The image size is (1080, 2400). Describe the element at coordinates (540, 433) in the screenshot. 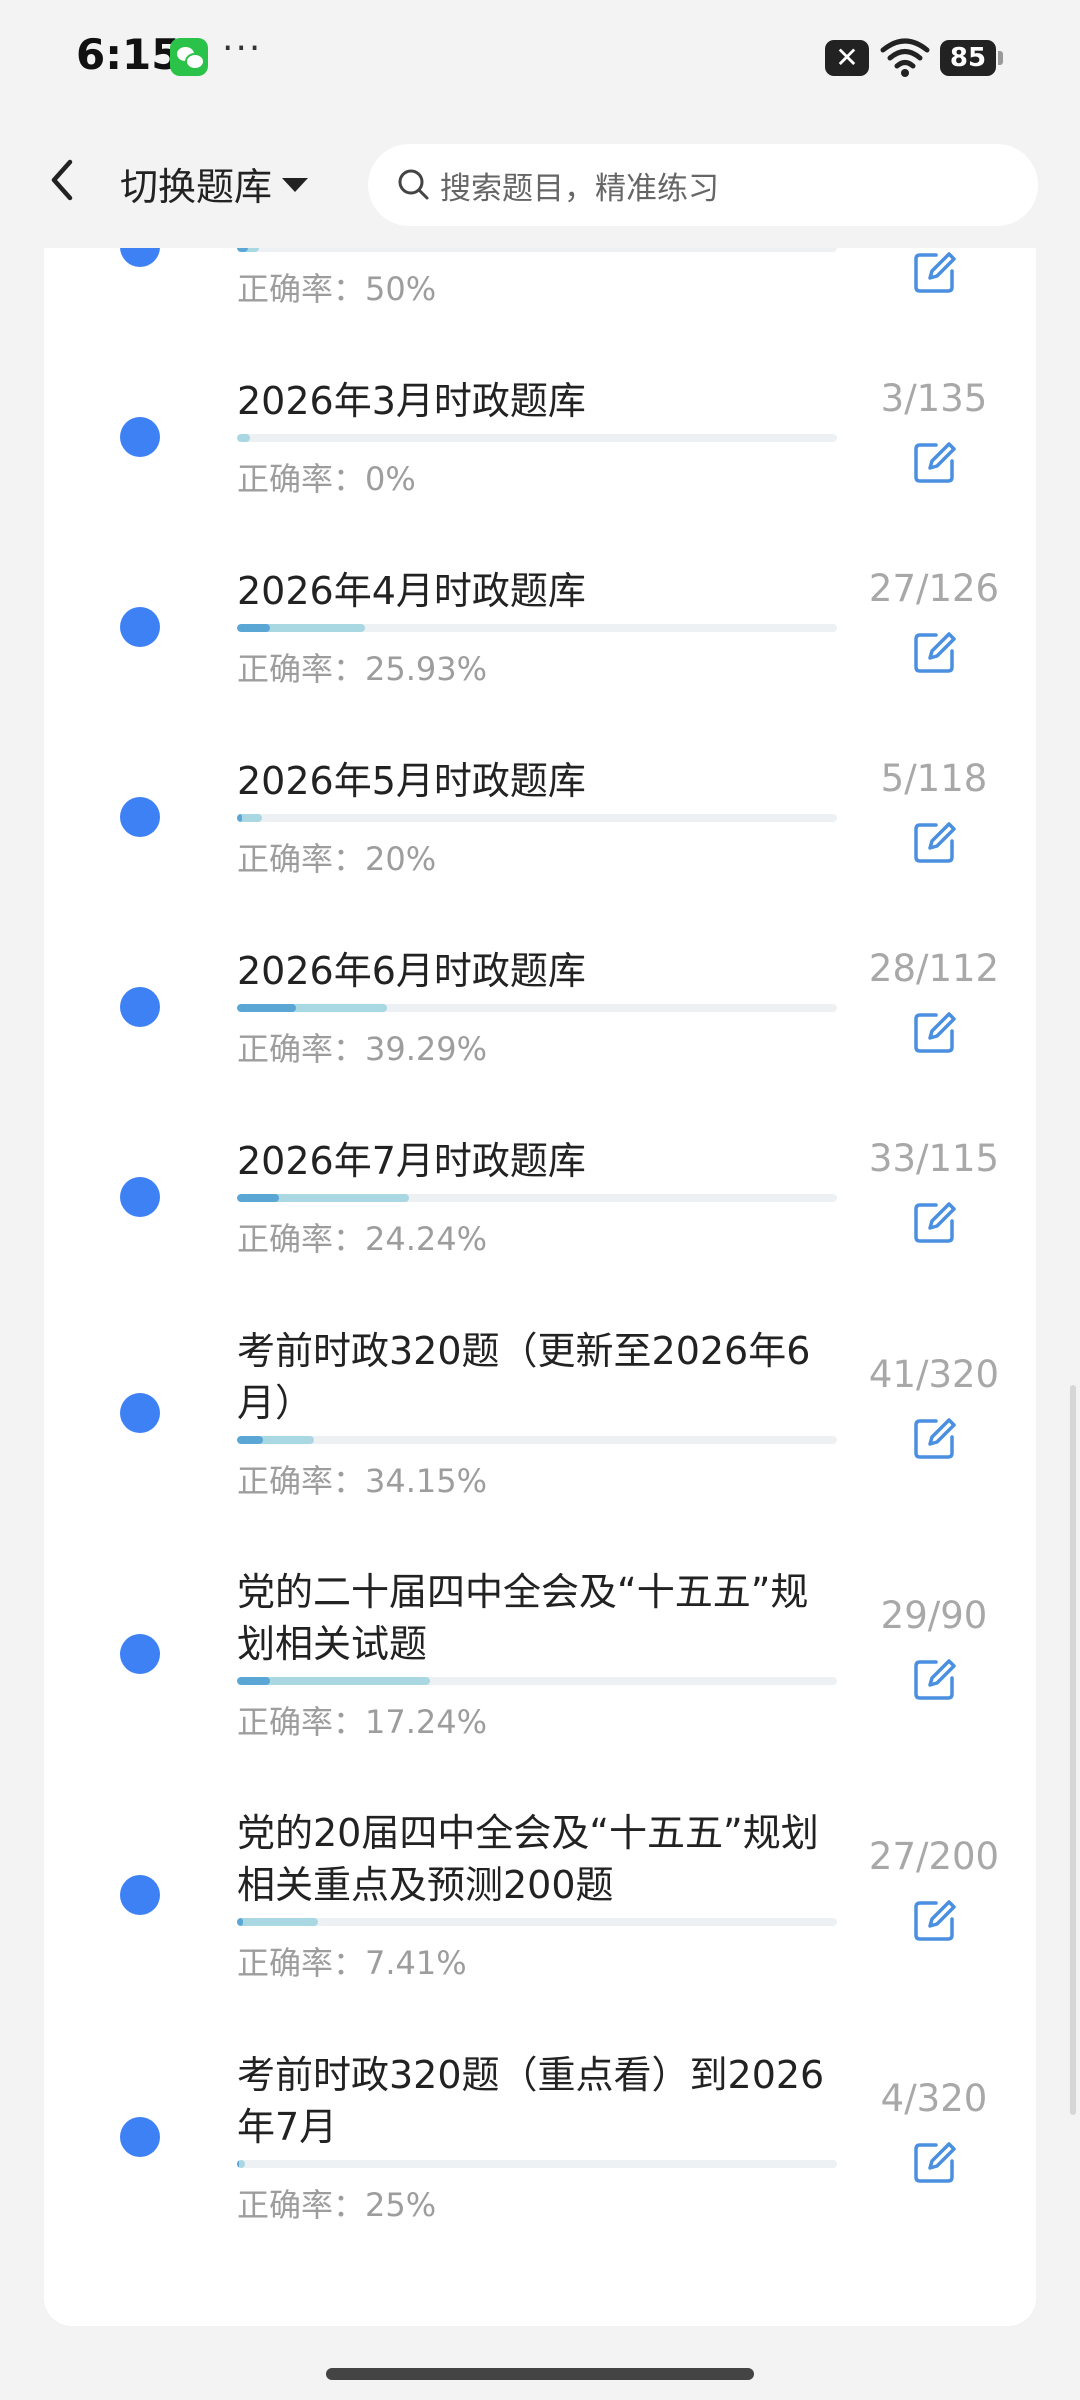

I see `question-bank-item: 2026年3月时政题库正确率：0% 3/135` at that location.